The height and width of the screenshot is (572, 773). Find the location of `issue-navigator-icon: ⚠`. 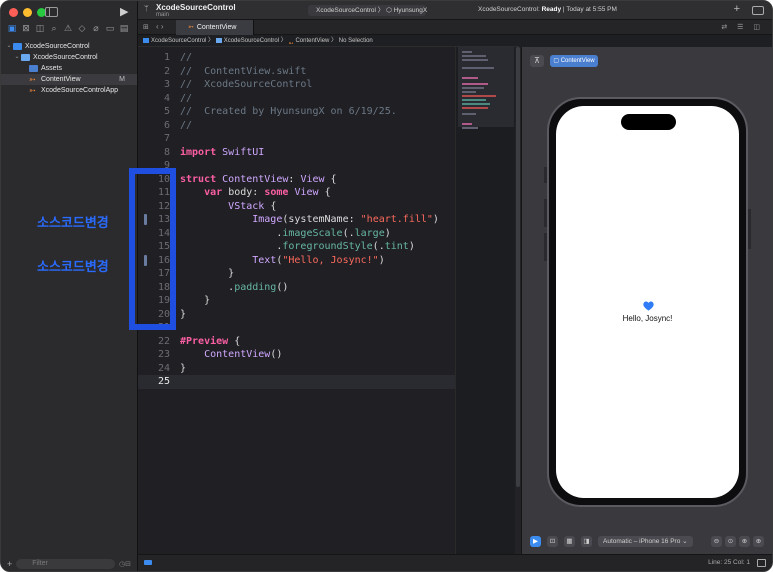

issue-navigator-icon: ⚠ is located at coordinates (68, 28).